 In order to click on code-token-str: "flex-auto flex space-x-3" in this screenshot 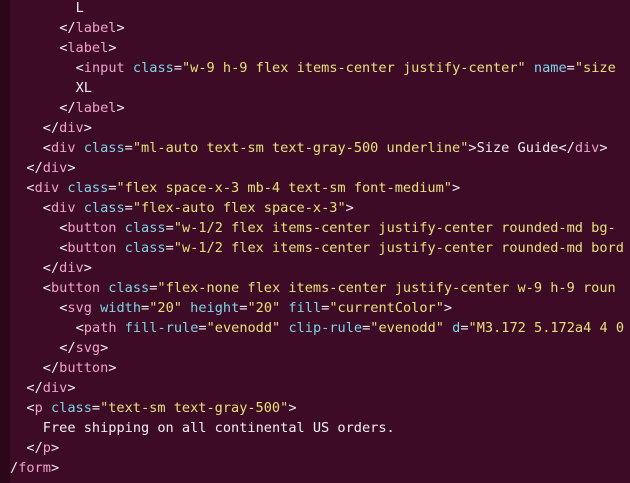, I will do `click(239, 208)`.